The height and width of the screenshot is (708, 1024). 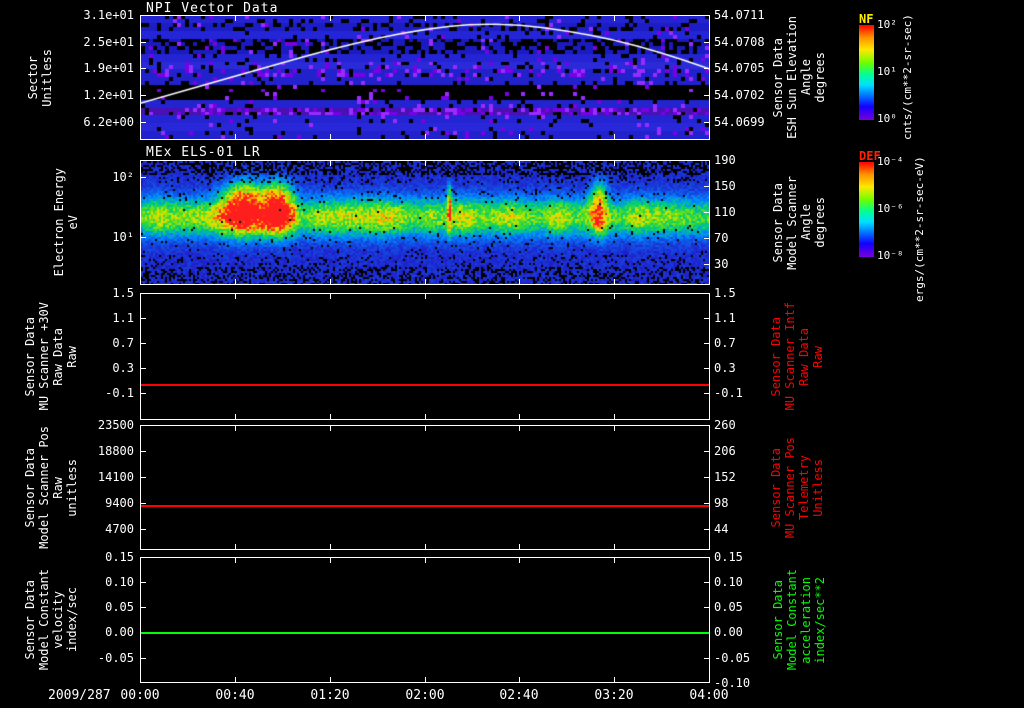 What do you see at coordinates (709, 695) in the screenshot?
I see `time-tick-label: 04:00` at bounding box center [709, 695].